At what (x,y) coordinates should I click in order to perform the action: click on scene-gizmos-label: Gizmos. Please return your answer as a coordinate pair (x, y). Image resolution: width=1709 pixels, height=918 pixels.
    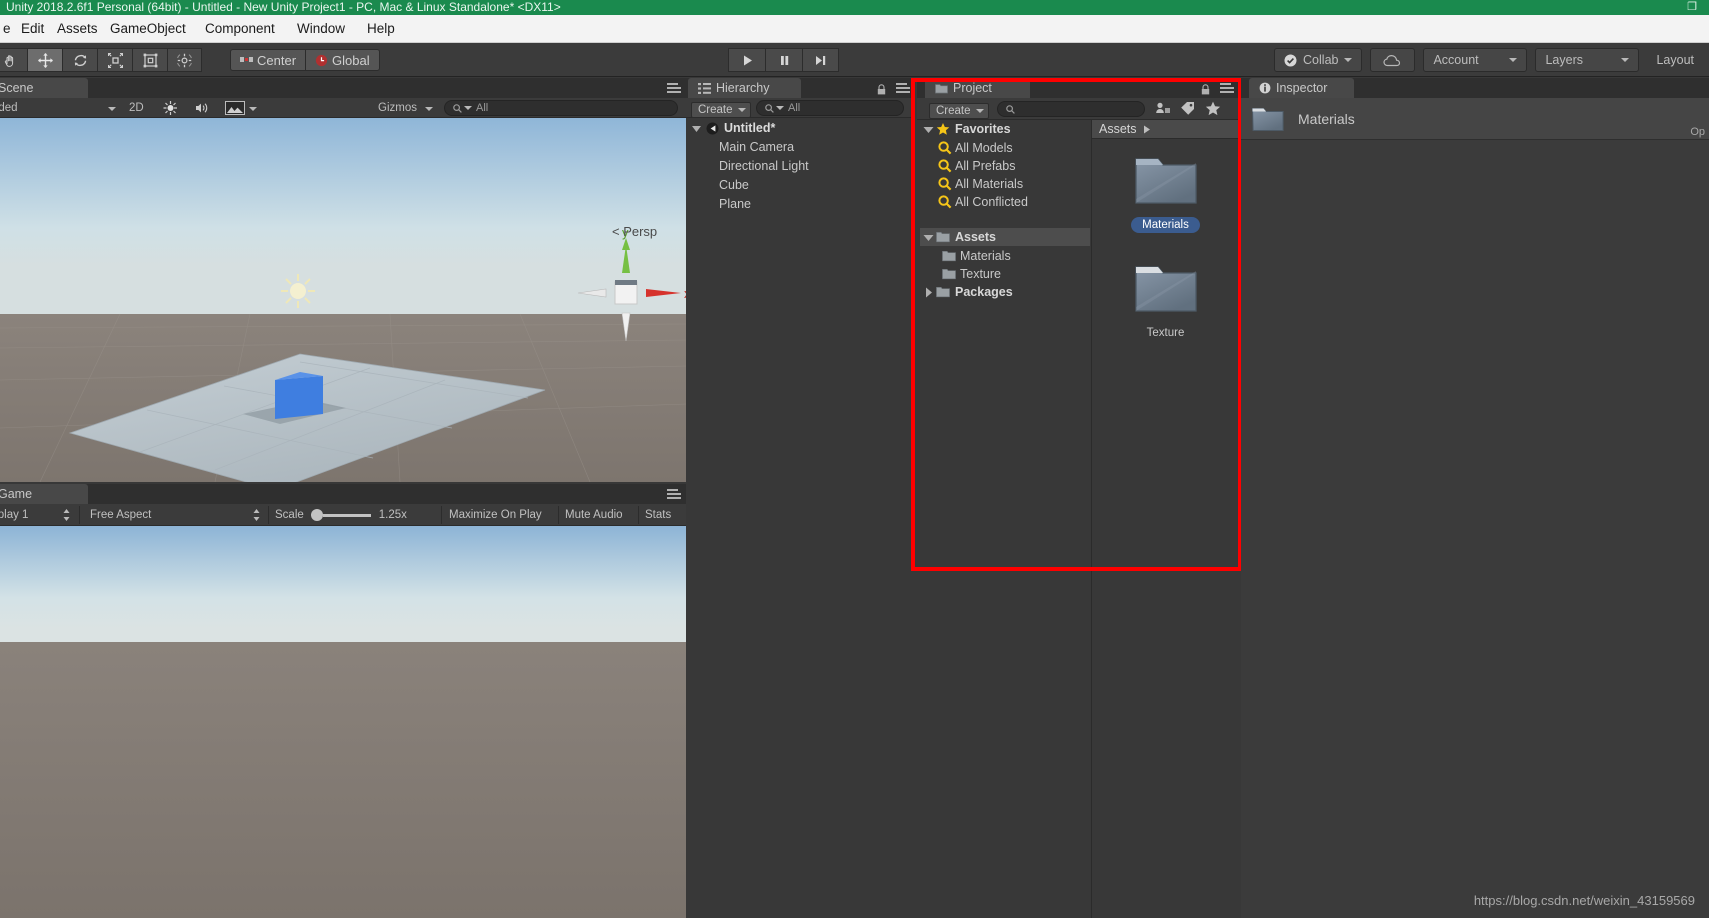
    Looking at the image, I should click on (397, 108).